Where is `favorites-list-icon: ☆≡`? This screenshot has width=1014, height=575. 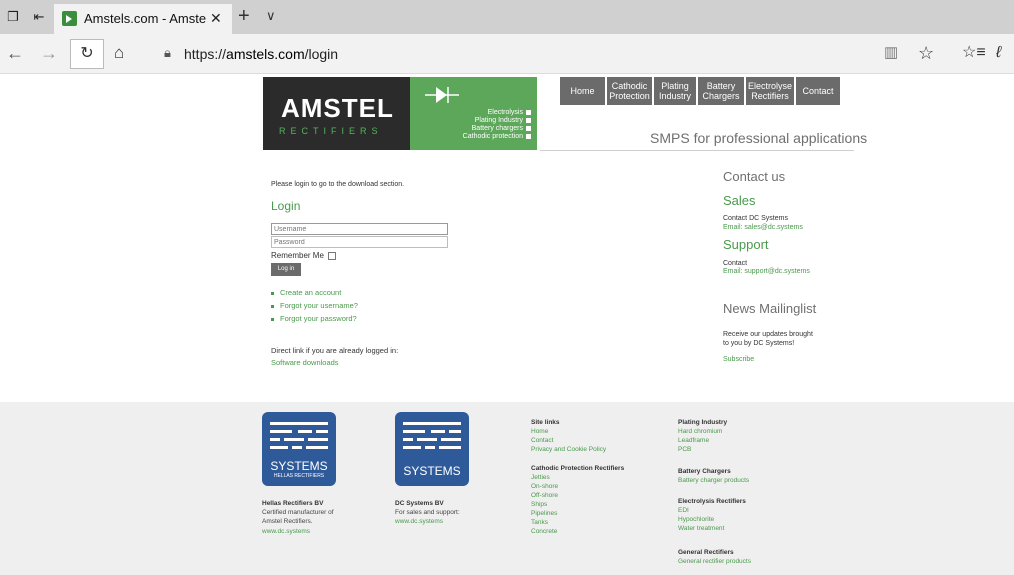 favorites-list-icon: ☆≡ is located at coordinates (974, 53).